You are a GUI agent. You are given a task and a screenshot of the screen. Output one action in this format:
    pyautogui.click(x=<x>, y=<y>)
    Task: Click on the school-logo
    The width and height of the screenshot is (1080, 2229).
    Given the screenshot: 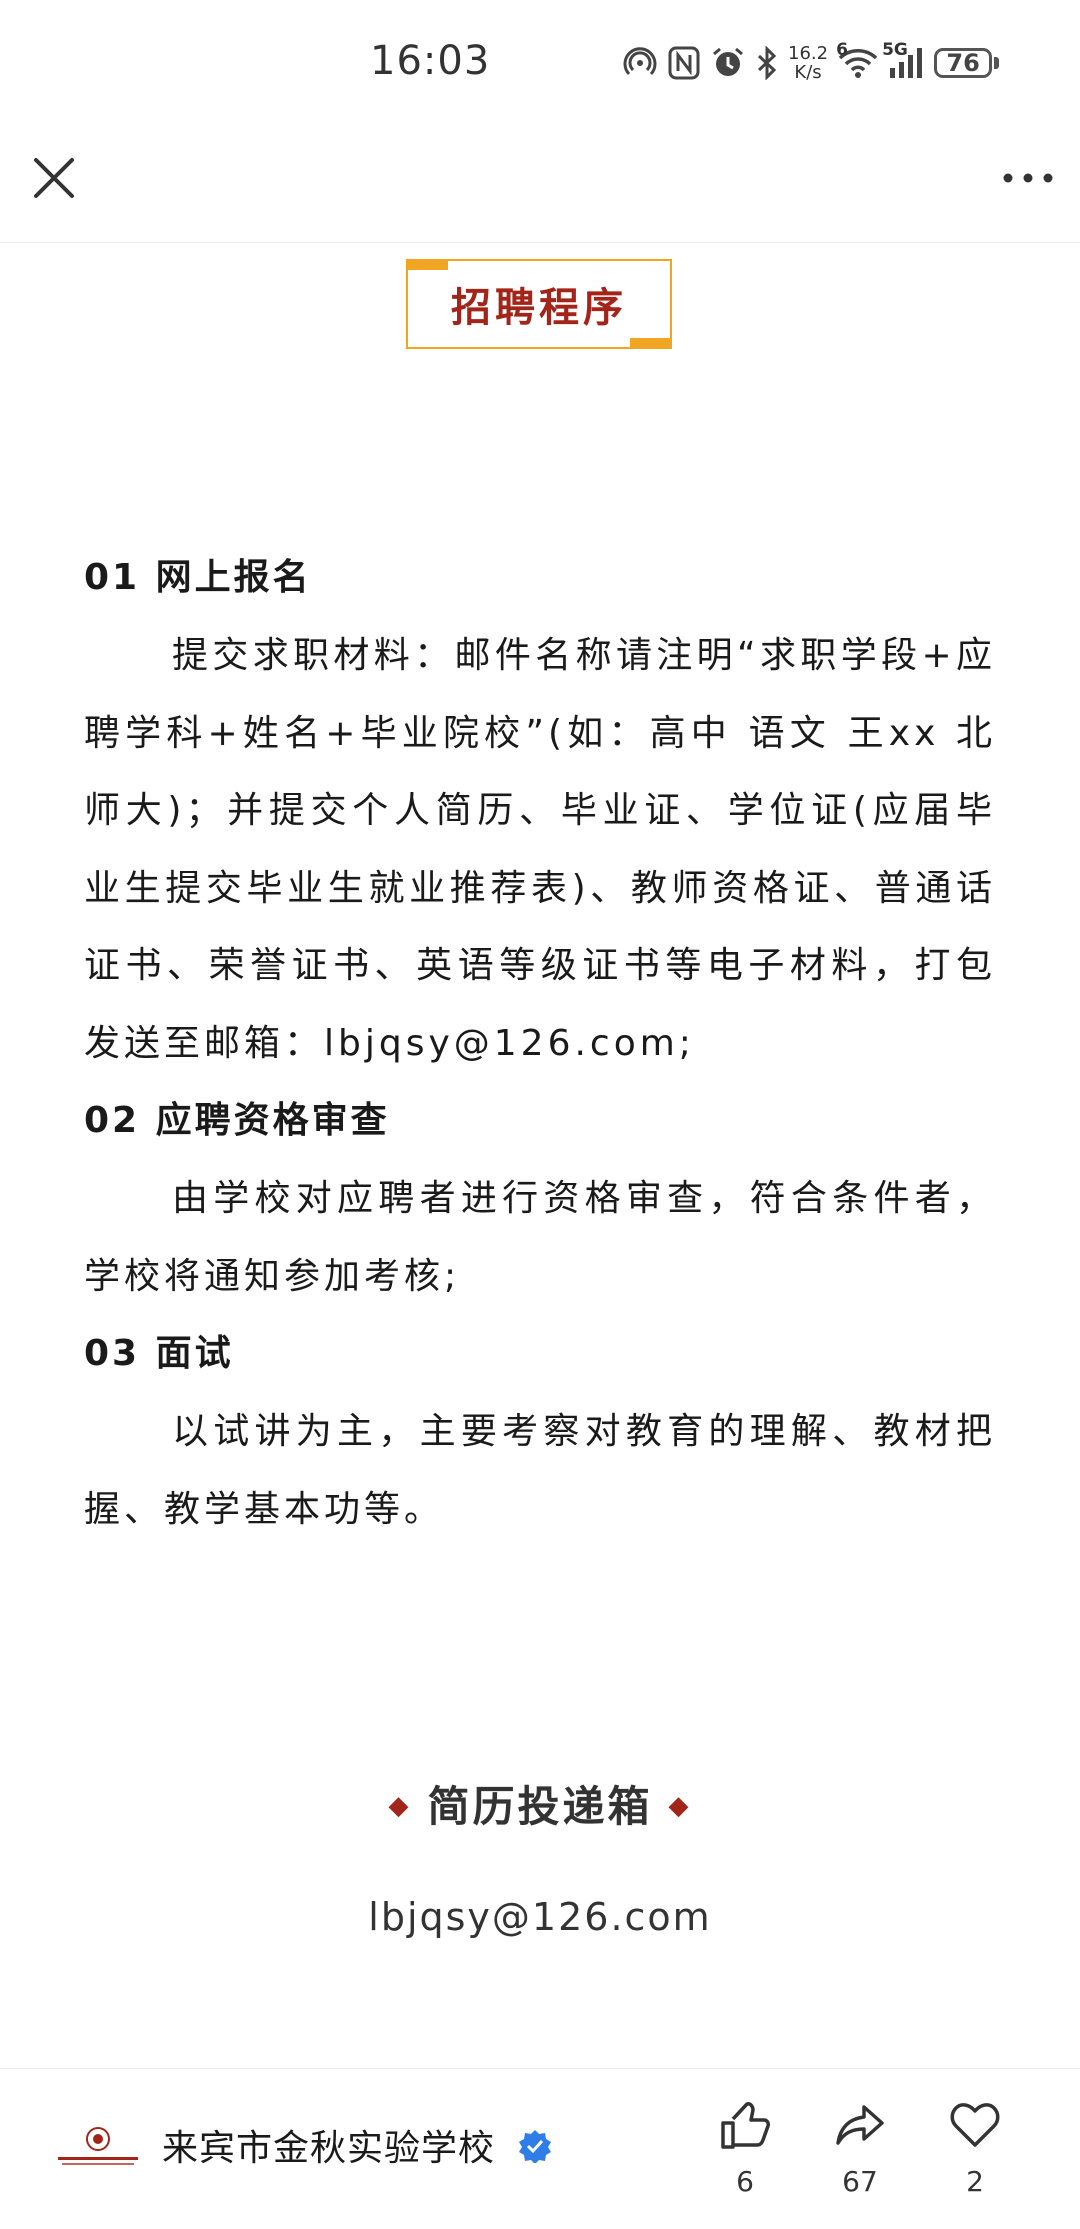 What is the action you would take?
    pyautogui.click(x=98, y=2147)
    